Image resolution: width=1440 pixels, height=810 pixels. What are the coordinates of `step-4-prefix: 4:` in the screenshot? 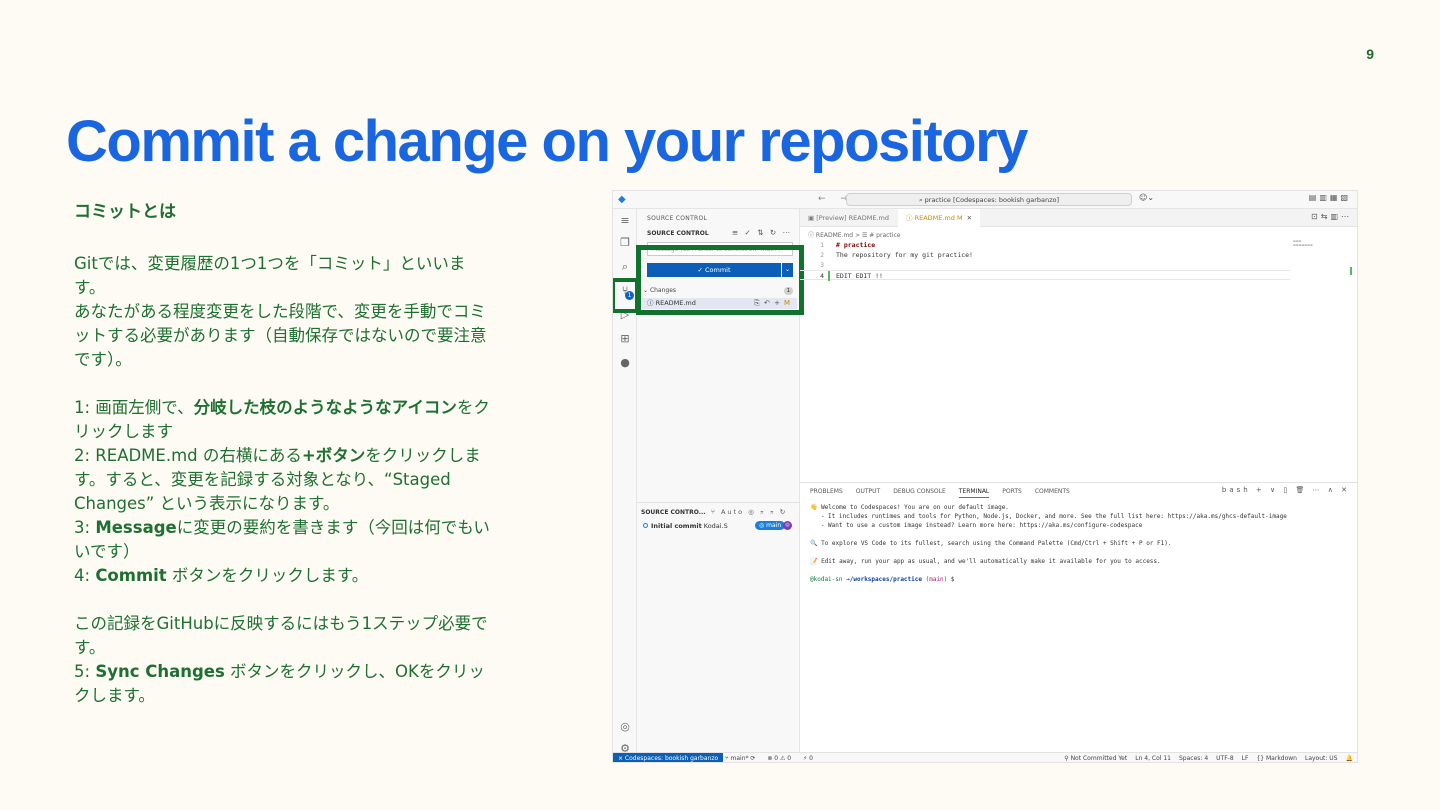 It's located at (85, 575).